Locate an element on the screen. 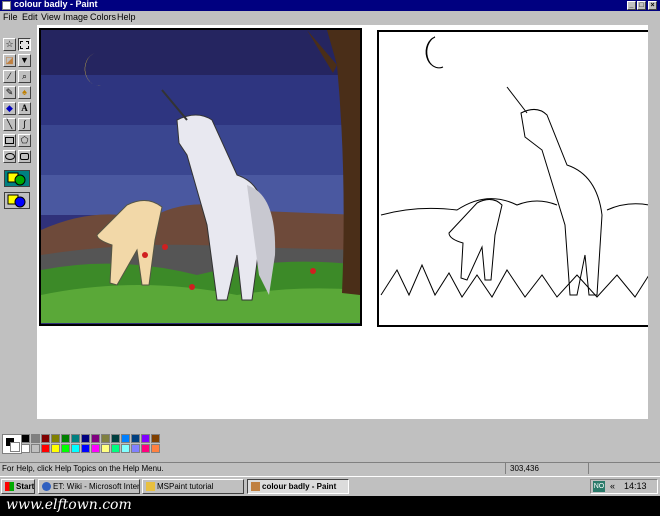 The width and height of the screenshot is (660, 516). internet-explorer-icon is located at coordinates (46, 486).